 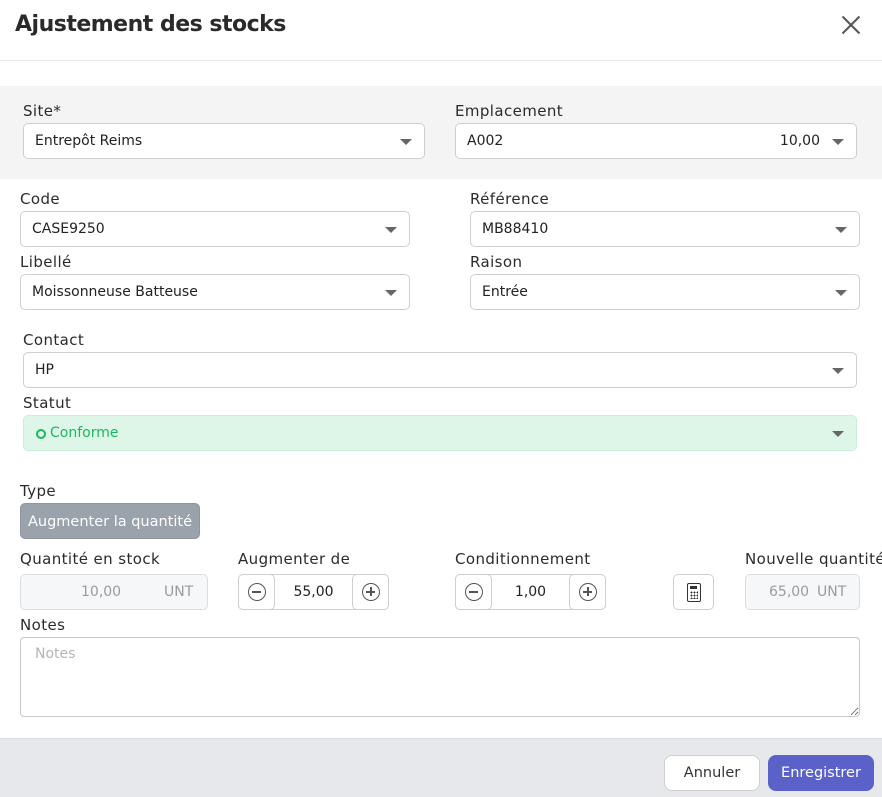 I want to click on calculator-icon, so click(x=694, y=592).